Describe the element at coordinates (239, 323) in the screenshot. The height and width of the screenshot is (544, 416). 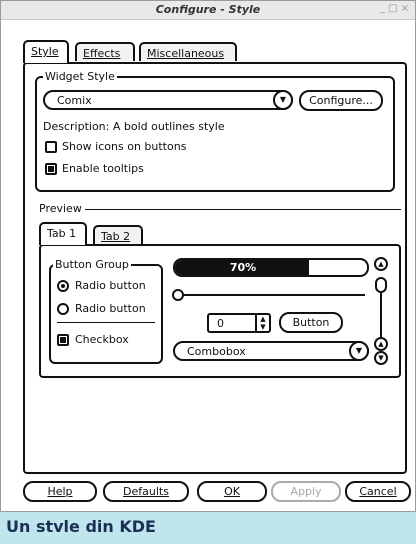
I see `spin-box: 0 ▲ ▼` at that location.